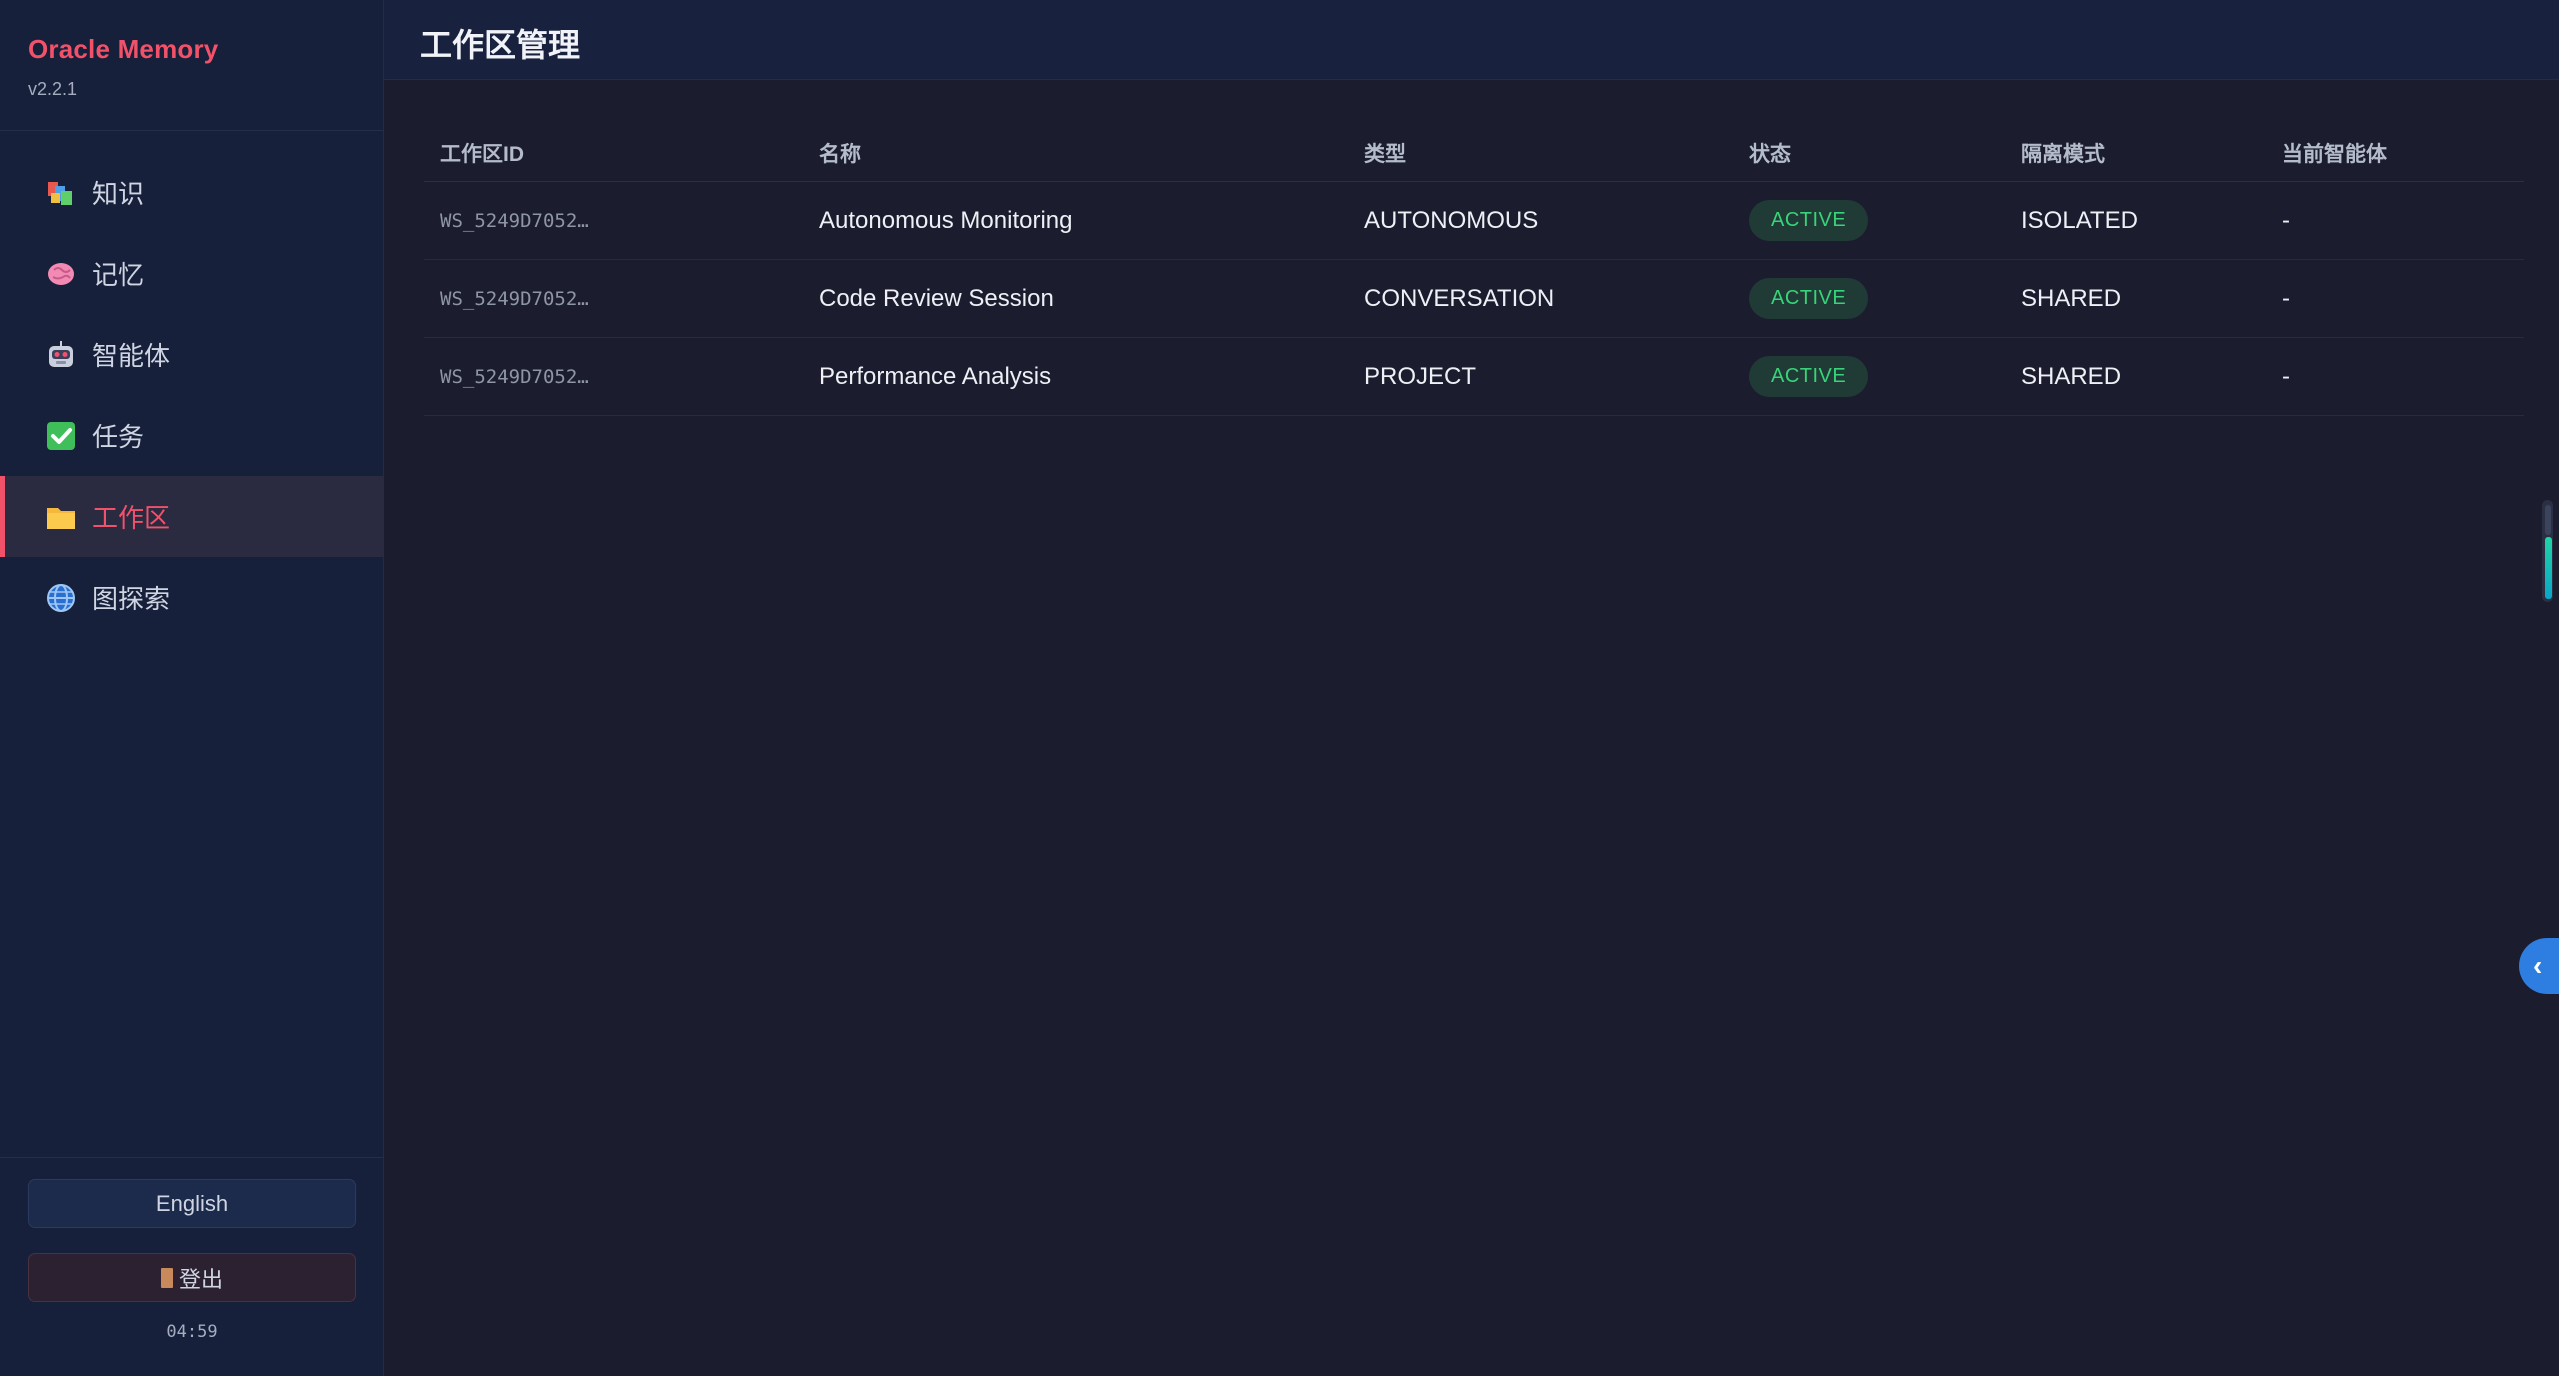  Describe the element at coordinates (123, 49) in the screenshot. I see `app-title: Oracle Memory` at that location.